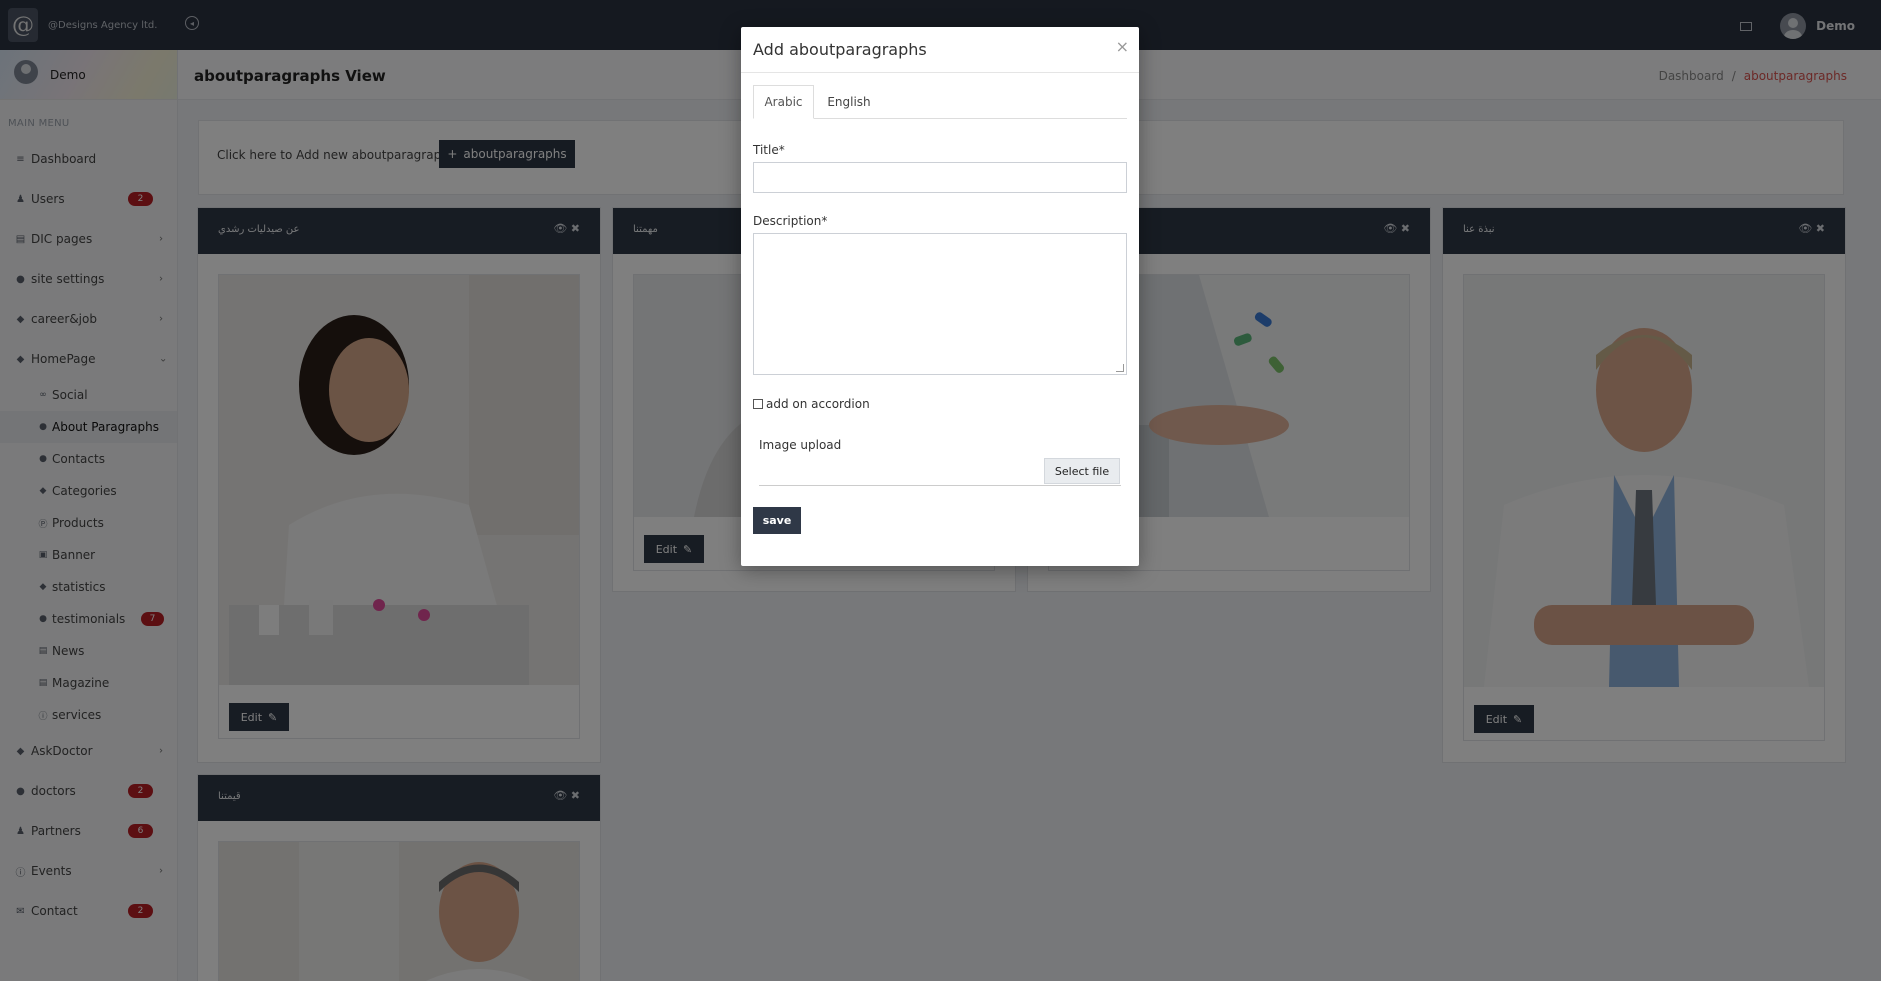 Image resolution: width=1881 pixels, height=981 pixels. Describe the element at coordinates (1122, 46) in the screenshot. I see `close-icon: ×` at that location.